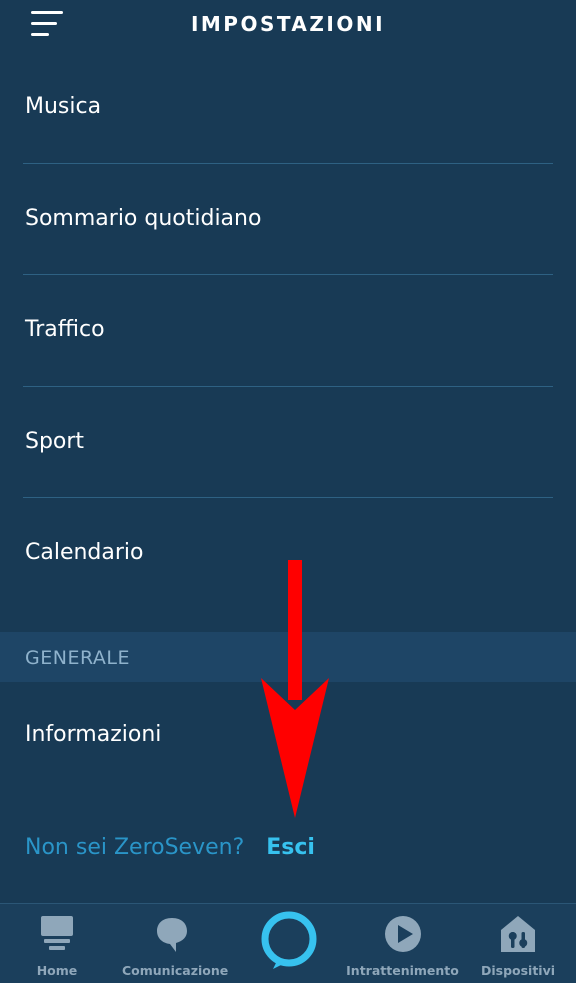  What do you see at coordinates (288, 108) in the screenshot?
I see `settings-item-music: Musica` at bounding box center [288, 108].